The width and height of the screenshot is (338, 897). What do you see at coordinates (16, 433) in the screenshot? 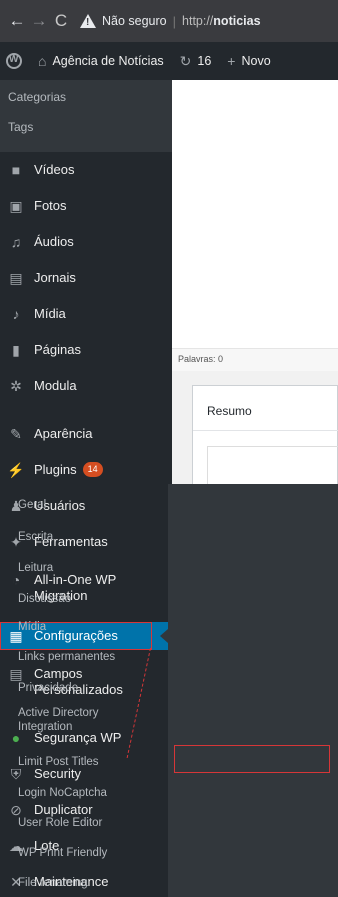
I see `appearance-icon: ✎` at bounding box center [16, 433].